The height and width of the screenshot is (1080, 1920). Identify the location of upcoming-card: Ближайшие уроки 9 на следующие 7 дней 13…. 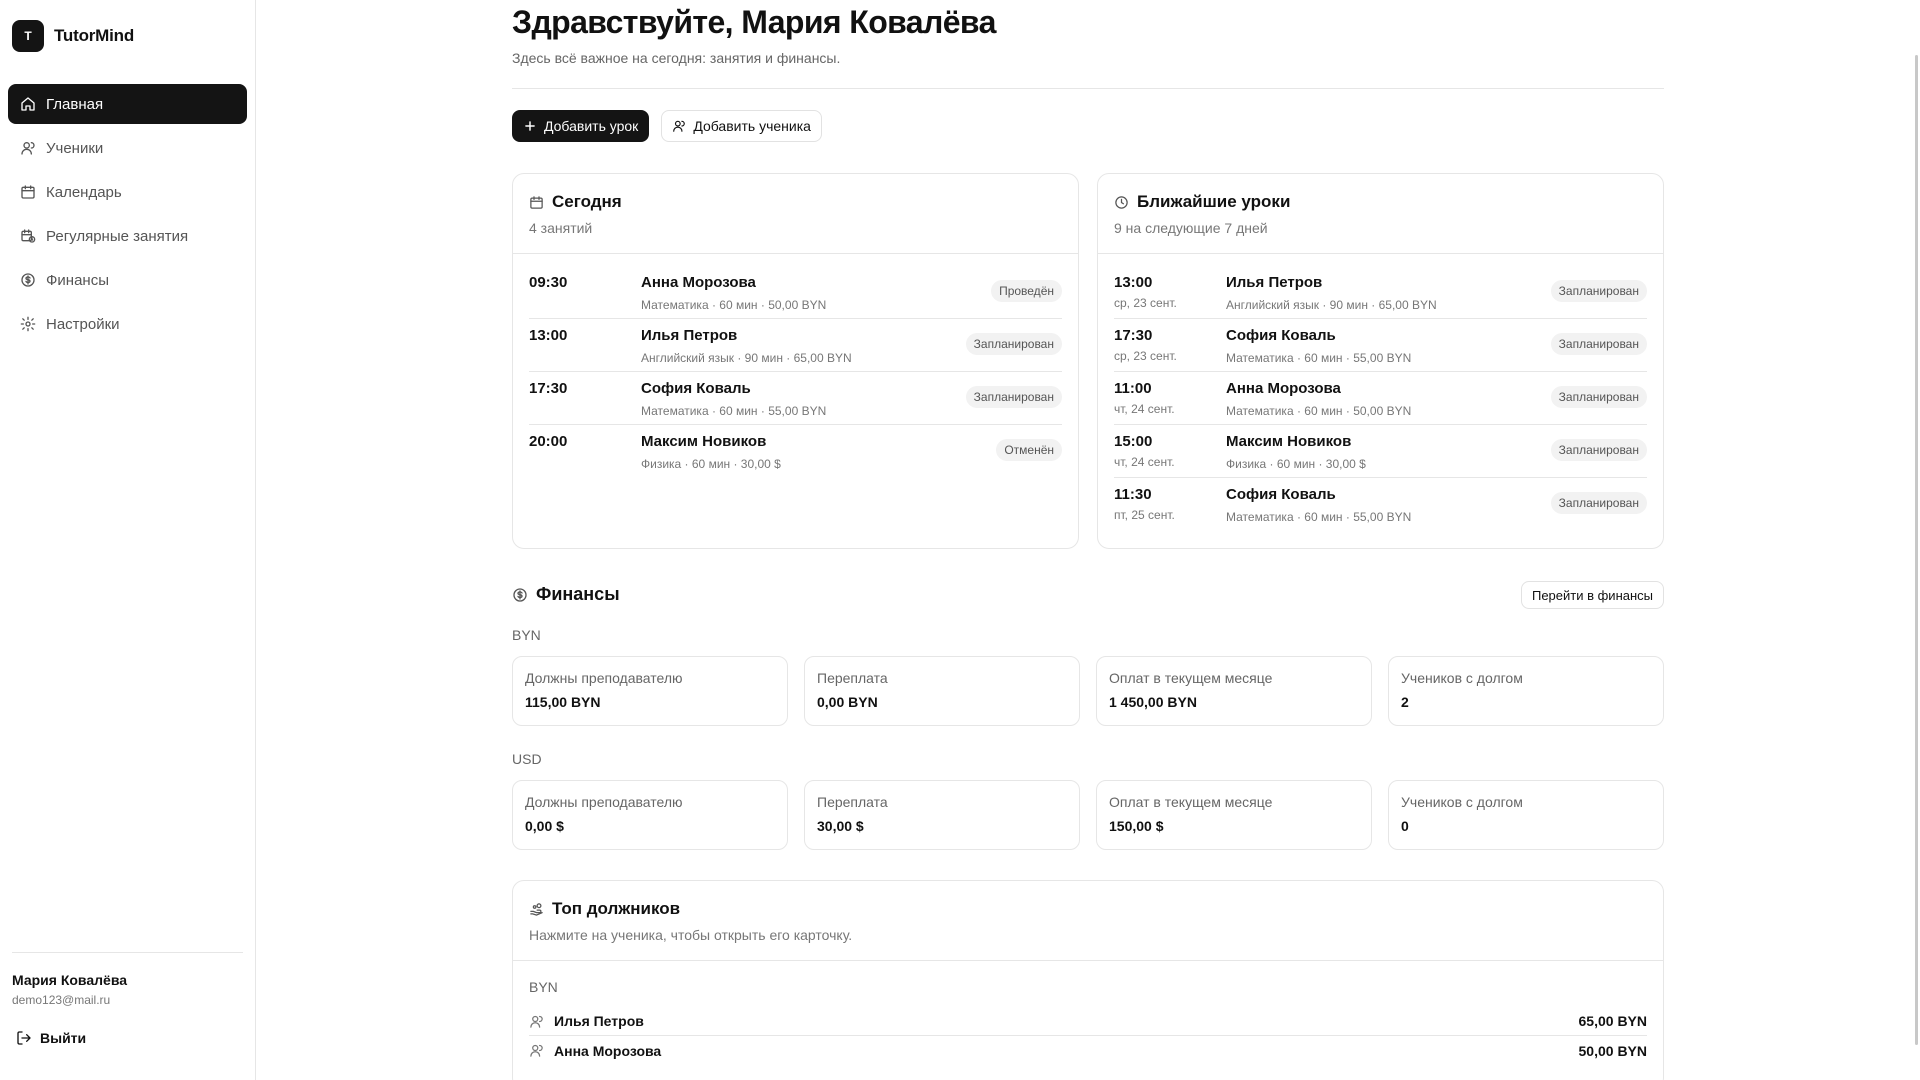
(1380, 361).